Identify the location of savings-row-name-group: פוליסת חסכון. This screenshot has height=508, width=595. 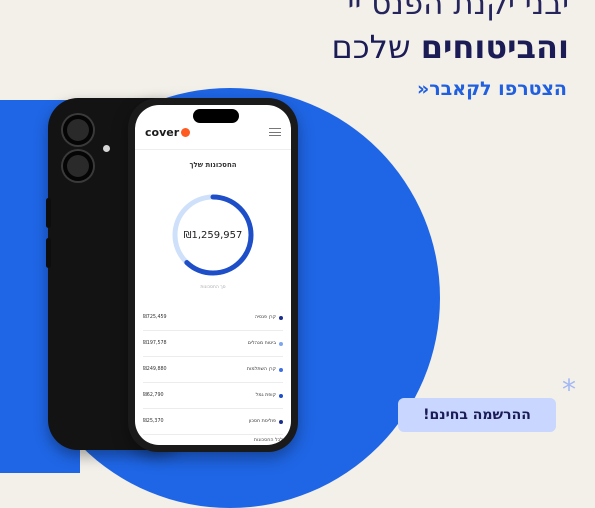
(266, 421).